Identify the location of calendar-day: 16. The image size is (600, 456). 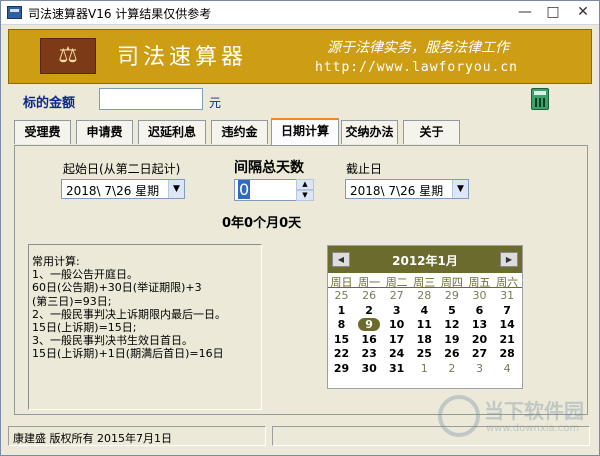
(369, 340).